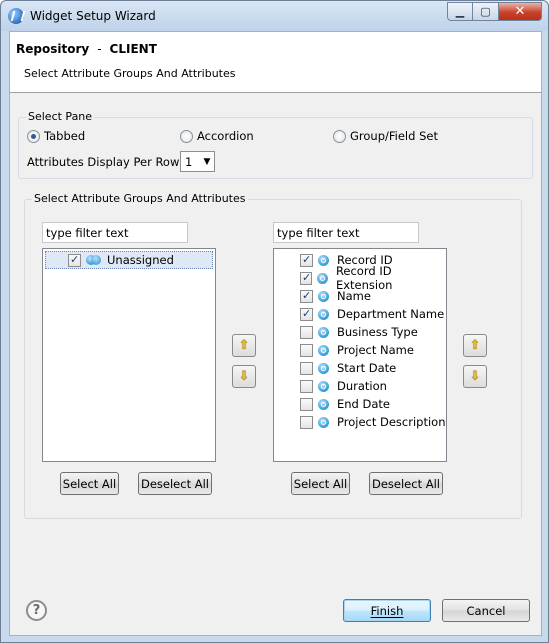  What do you see at coordinates (275, 148) in the screenshot?
I see `select-pane-group` at bounding box center [275, 148].